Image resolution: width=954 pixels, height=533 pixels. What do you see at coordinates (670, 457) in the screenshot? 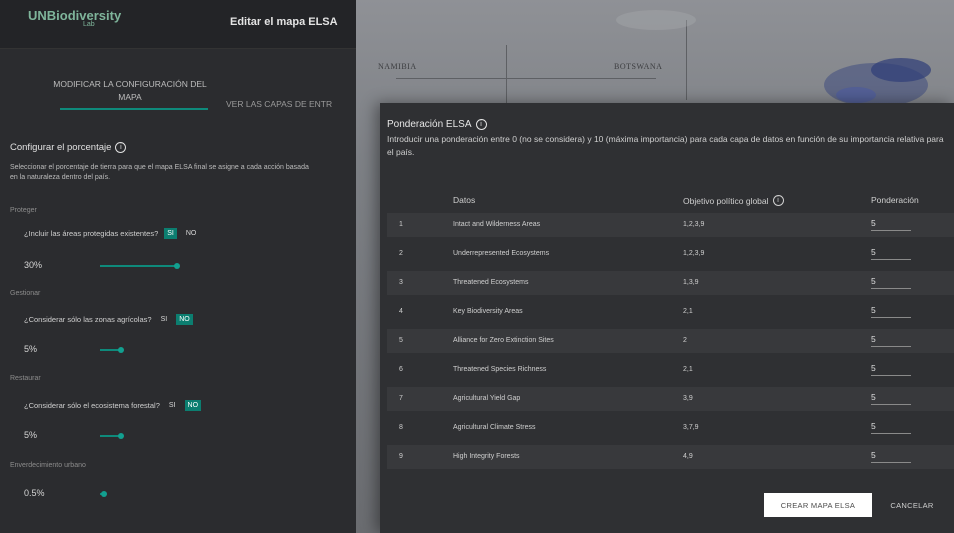
I see `table-row: 9 High Integrity Forests 4,9 5` at bounding box center [670, 457].